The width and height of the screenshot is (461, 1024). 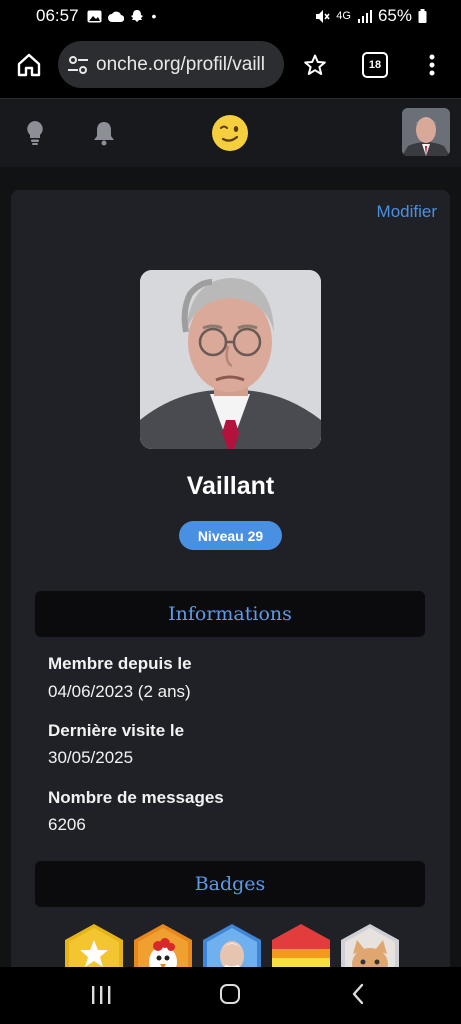 What do you see at coordinates (67, 824) in the screenshot?
I see `messages-count-value: 6206` at bounding box center [67, 824].